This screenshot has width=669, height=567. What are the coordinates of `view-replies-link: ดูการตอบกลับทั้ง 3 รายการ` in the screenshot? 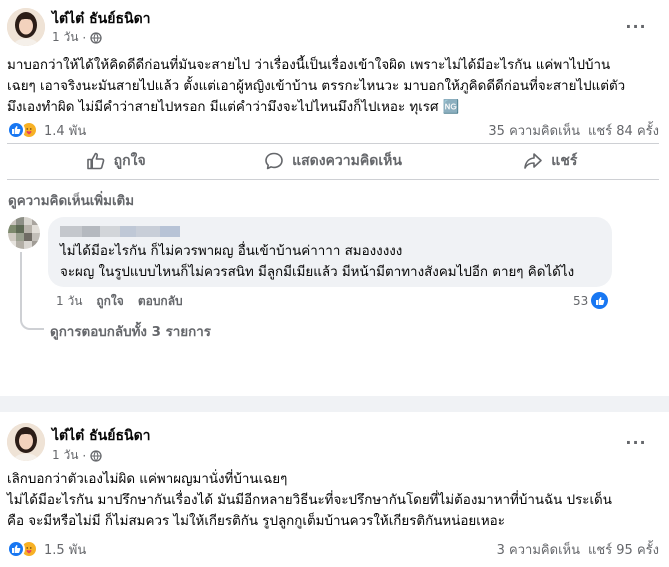 It's located at (130, 331).